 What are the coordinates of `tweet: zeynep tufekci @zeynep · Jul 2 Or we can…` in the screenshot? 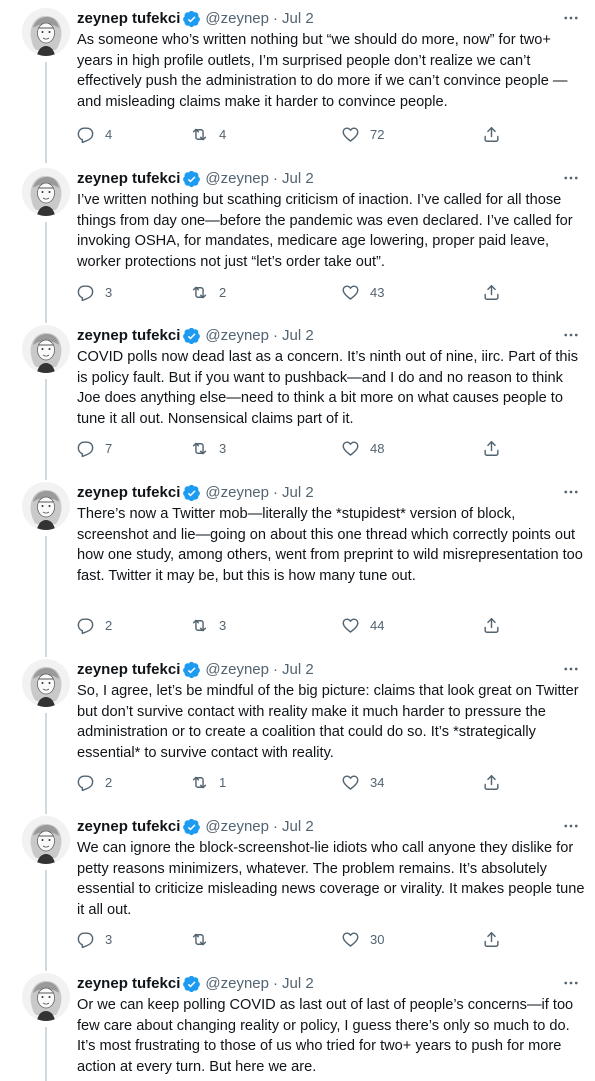 It's located at (297, 1023).